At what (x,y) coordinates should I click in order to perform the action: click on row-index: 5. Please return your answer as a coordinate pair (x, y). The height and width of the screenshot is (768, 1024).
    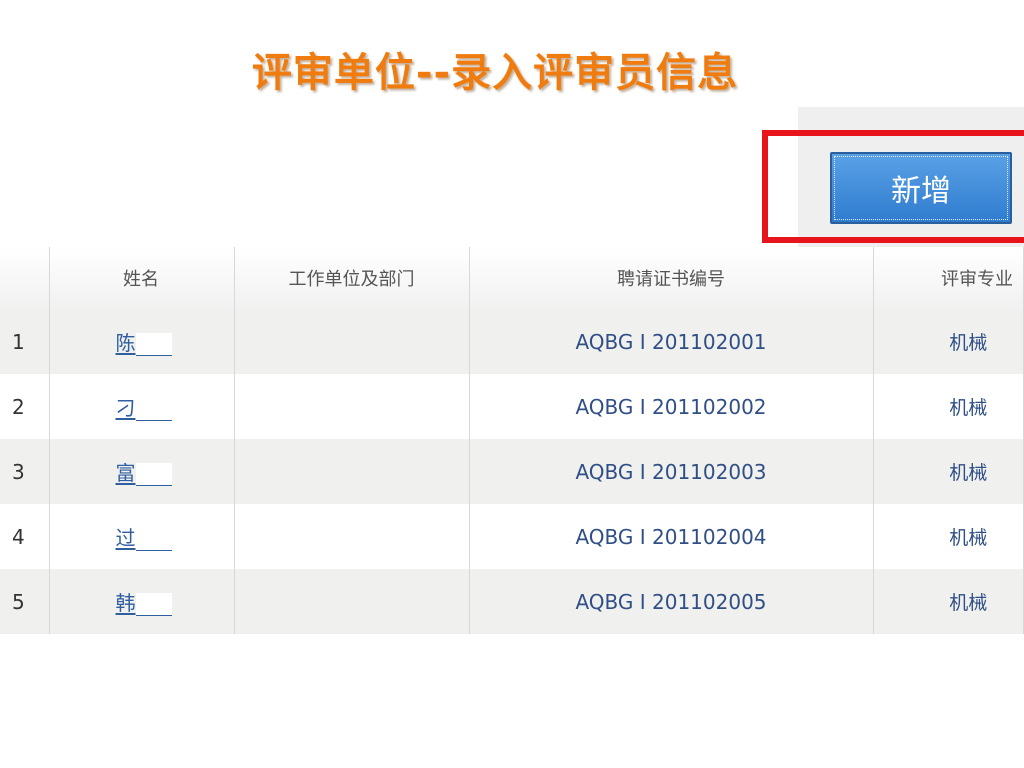
    Looking at the image, I should click on (25, 601).